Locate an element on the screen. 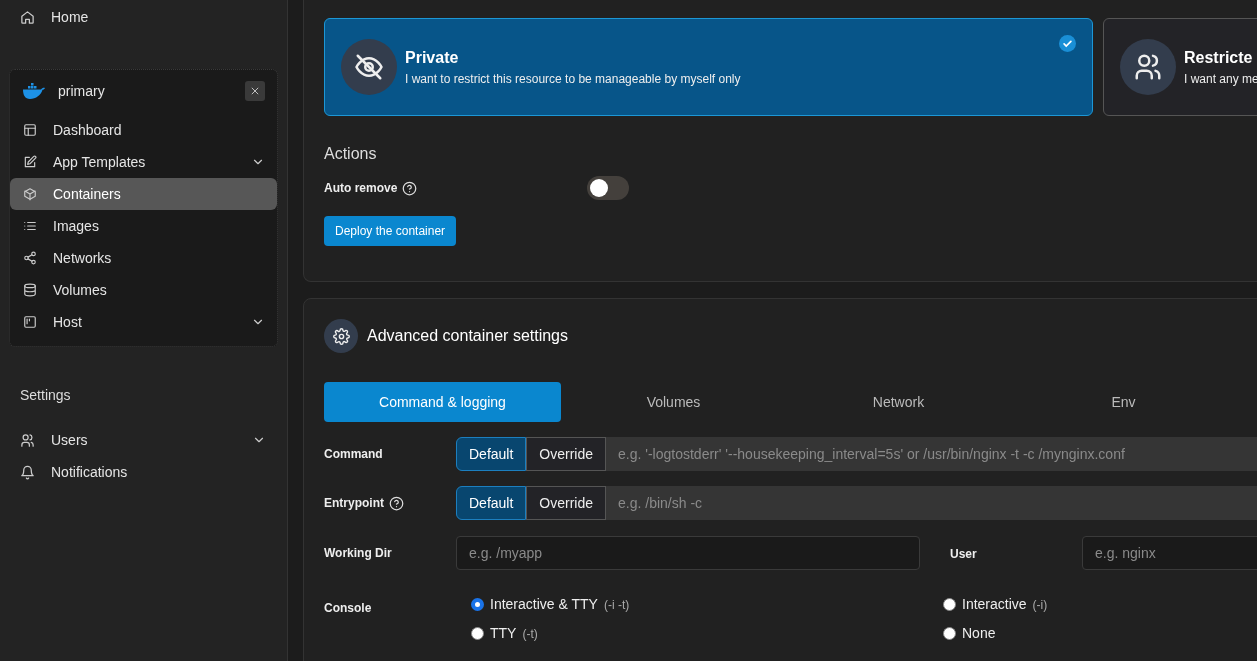 This screenshot has height=661, width=1257. radio-option: Interactive & TTY (-i -t) is located at coordinates (707, 604).